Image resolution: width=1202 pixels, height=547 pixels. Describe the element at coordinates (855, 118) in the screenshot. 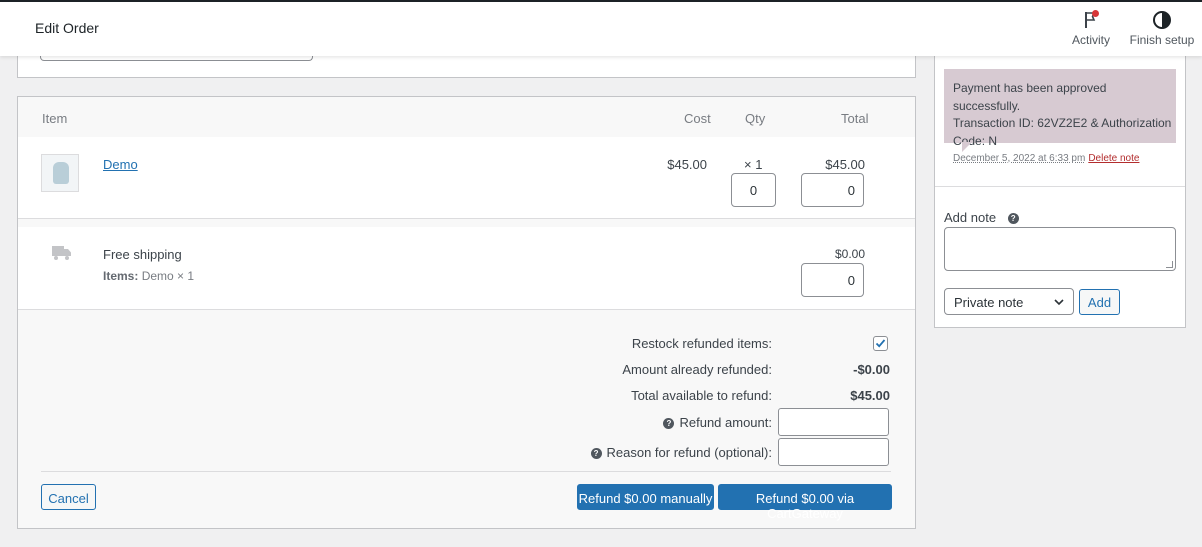

I see `column-total: Total` at that location.